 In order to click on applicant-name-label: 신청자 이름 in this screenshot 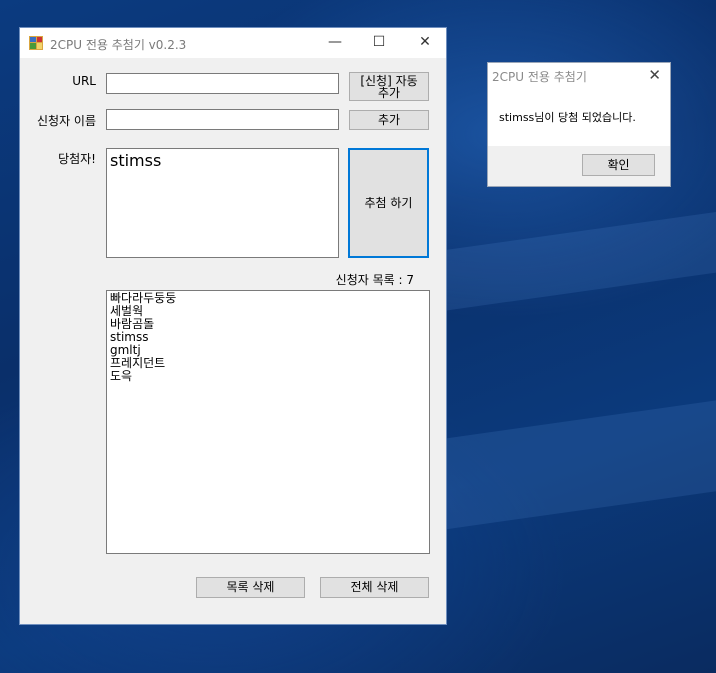, I will do `click(66, 121)`.